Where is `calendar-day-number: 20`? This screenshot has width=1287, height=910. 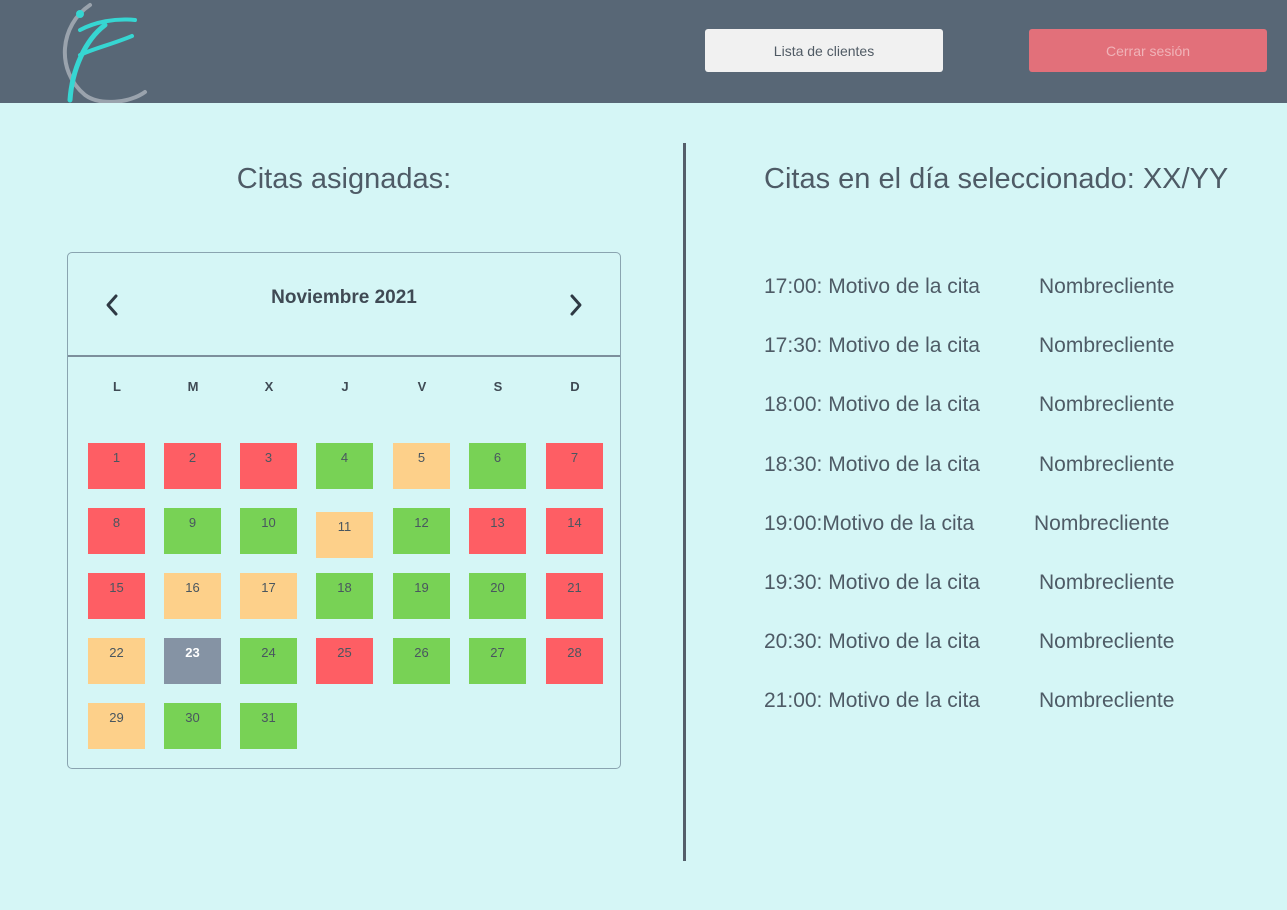 calendar-day-number: 20 is located at coordinates (497, 587).